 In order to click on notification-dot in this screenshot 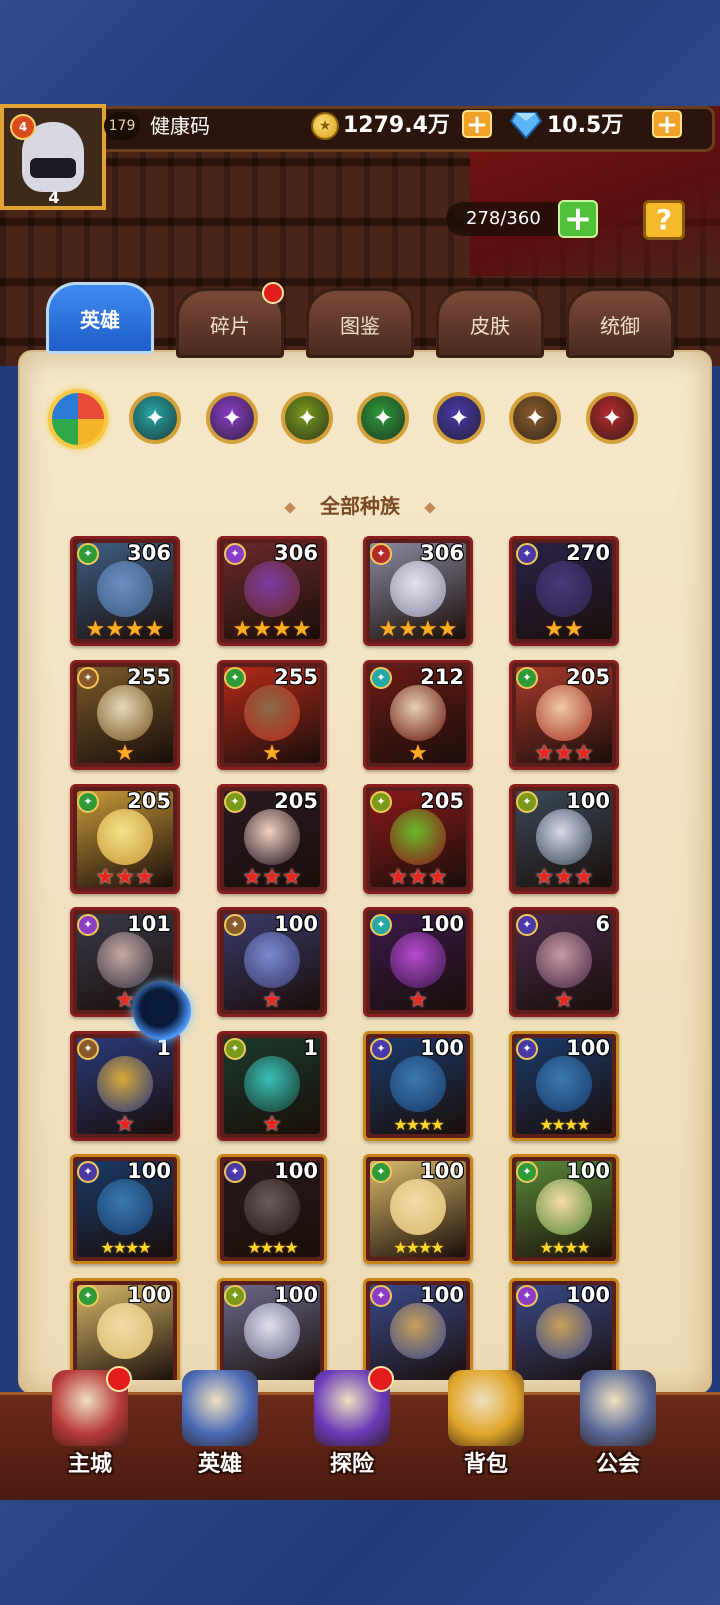, I will do `click(119, 1379)`.